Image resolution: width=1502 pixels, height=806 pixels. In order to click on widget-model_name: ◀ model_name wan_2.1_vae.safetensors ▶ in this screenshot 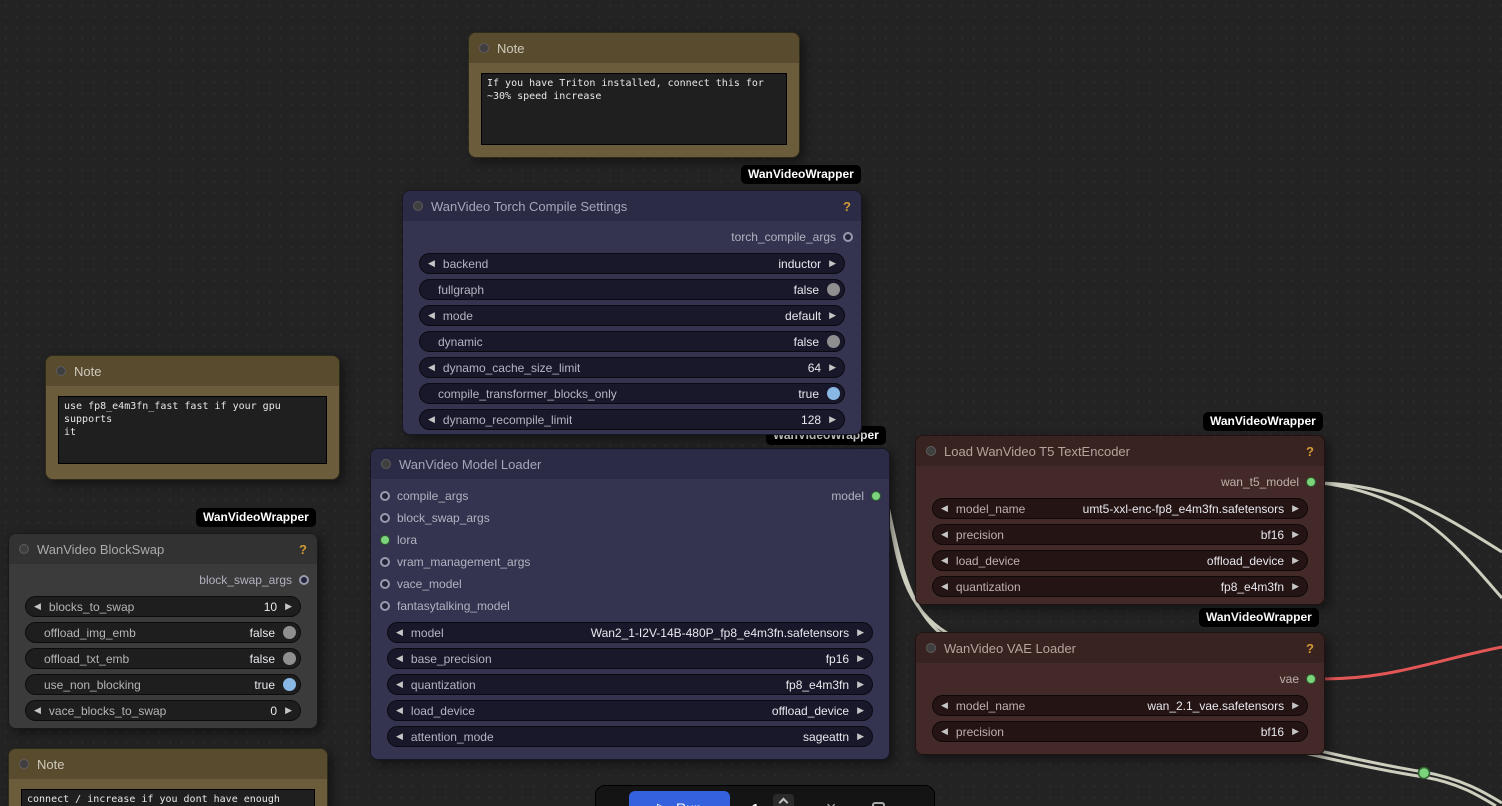, I will do `click(1120, 705)`.